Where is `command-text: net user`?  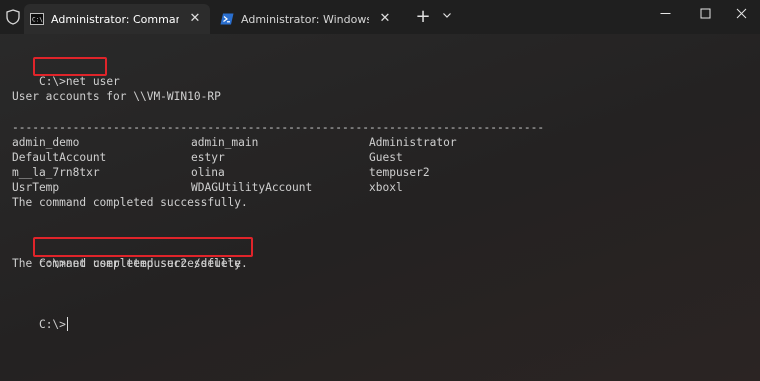 command-text: net user is located at coordinates (92, 81).